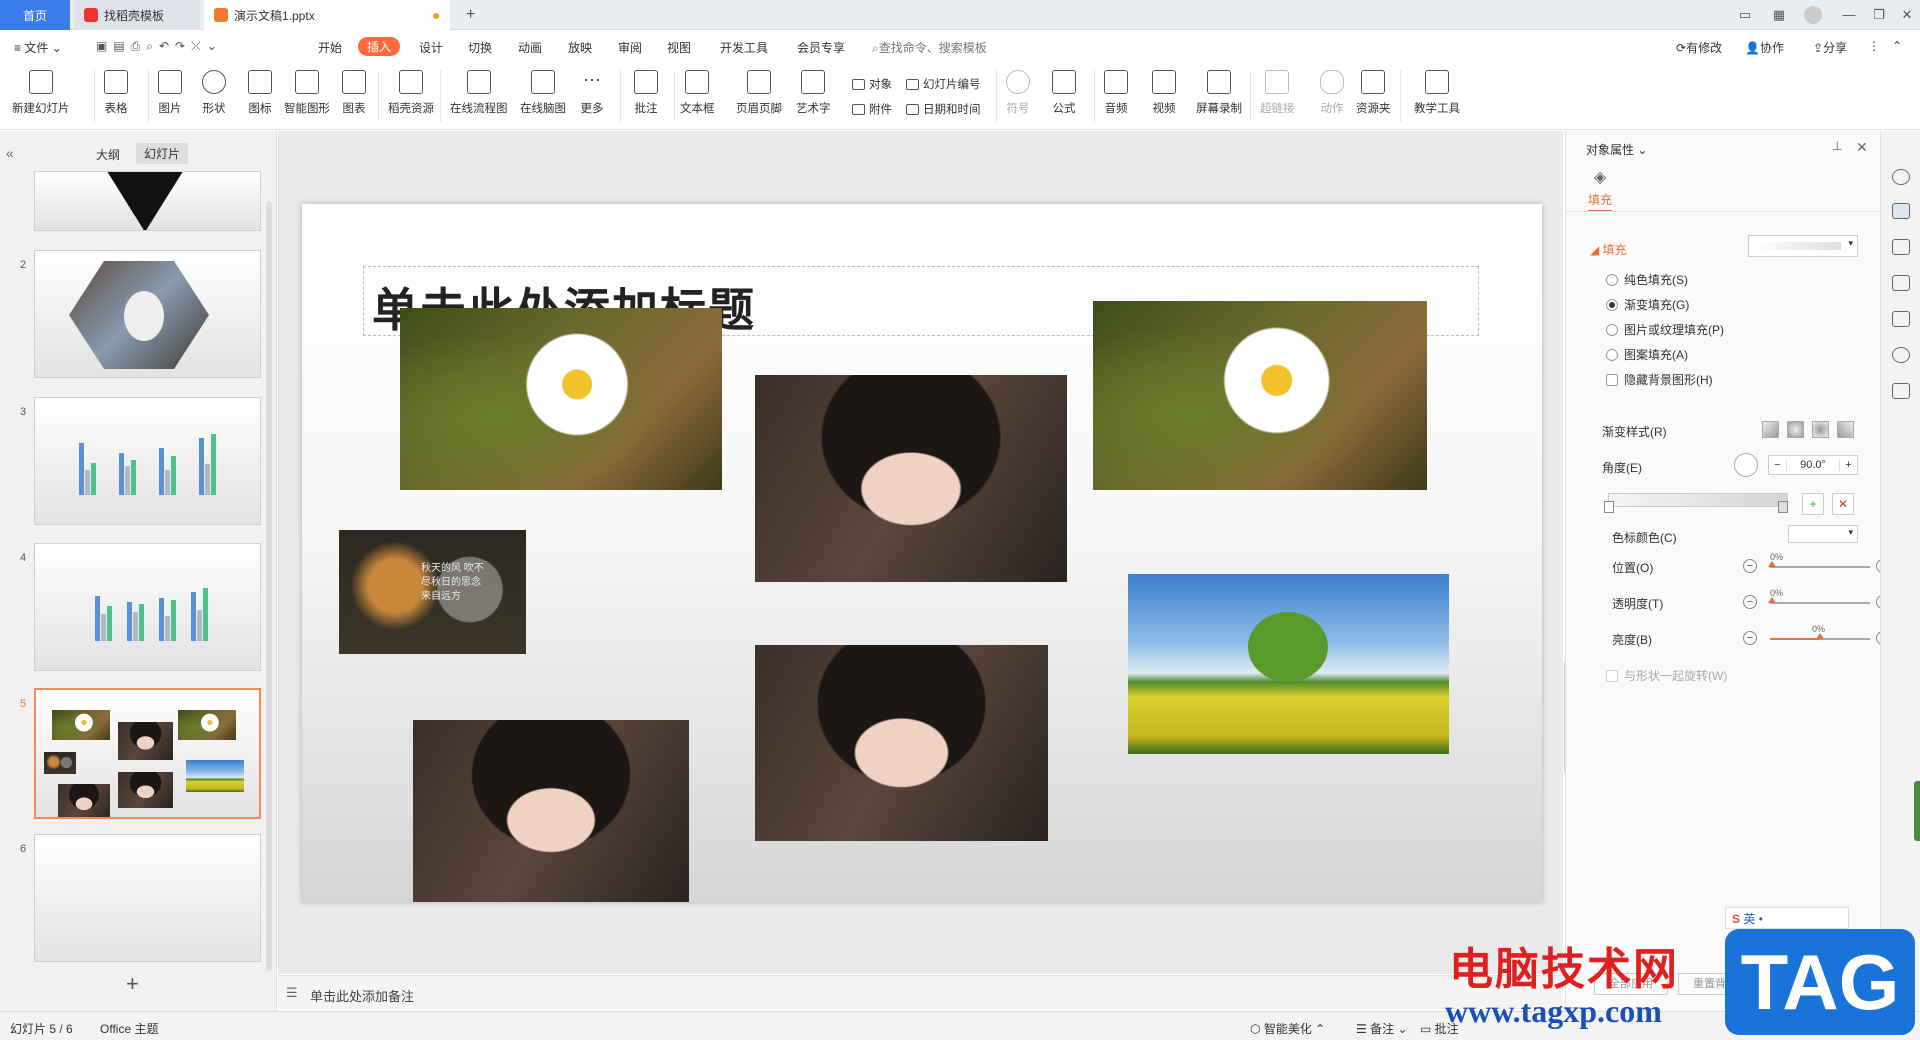 This screenshot has height=1040, width=1920. I want to click on menu-developer: 开发工具, so click(744, 47).